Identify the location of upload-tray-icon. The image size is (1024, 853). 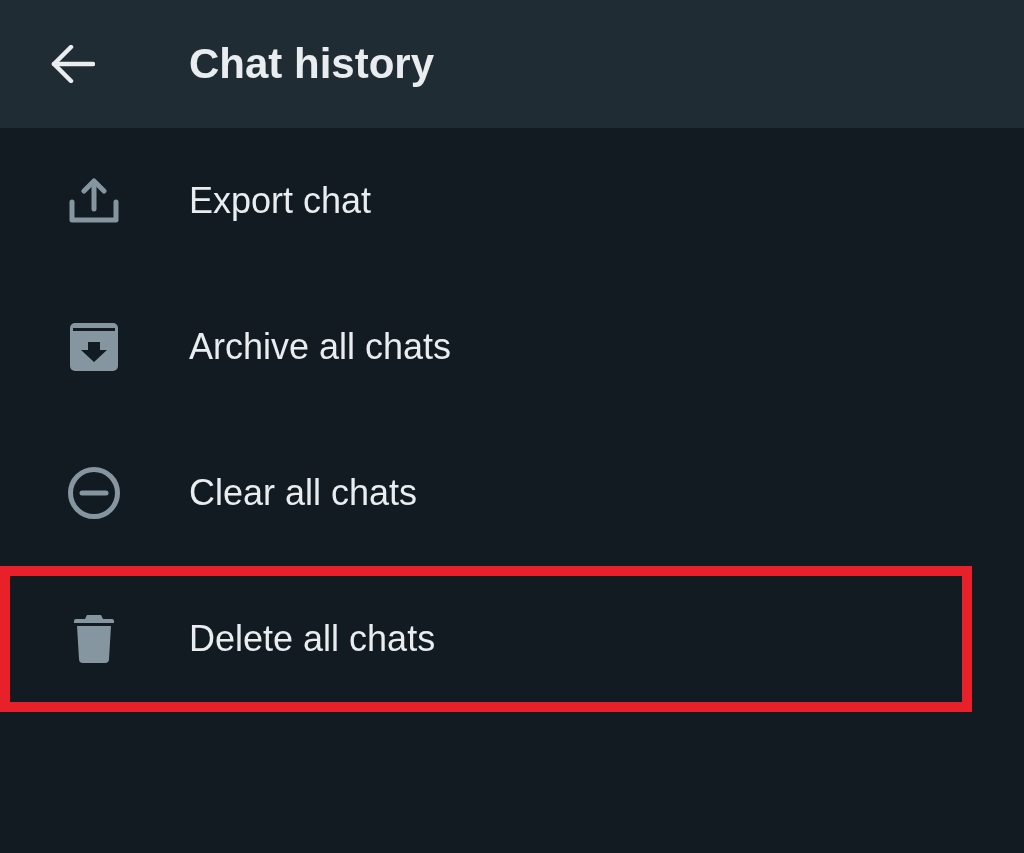
(94, 201).